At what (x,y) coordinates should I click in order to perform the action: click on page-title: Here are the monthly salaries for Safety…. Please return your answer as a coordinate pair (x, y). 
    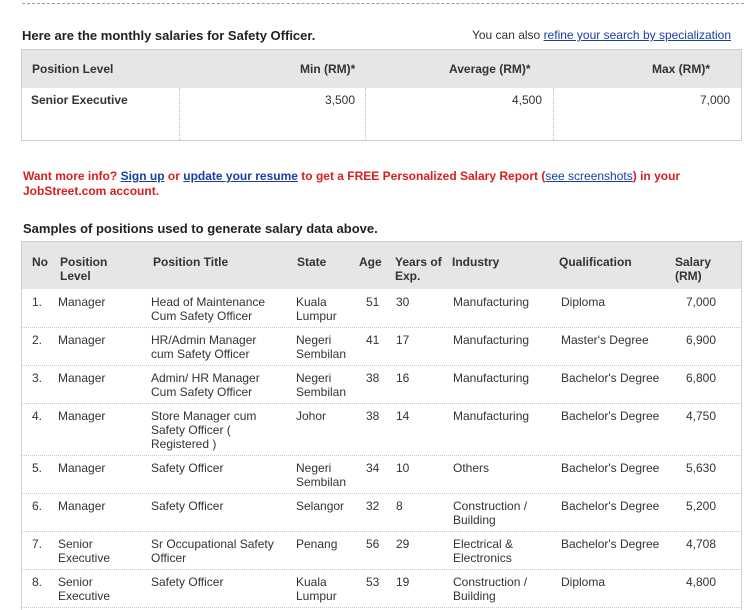
    Looking at the image, I should click on (169, 35).